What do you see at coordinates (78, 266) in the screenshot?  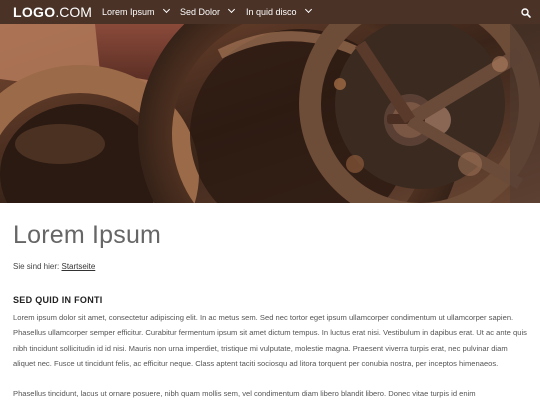 I see `breadcrumb-link-home: Startseite` at bounding box center [78, 266].